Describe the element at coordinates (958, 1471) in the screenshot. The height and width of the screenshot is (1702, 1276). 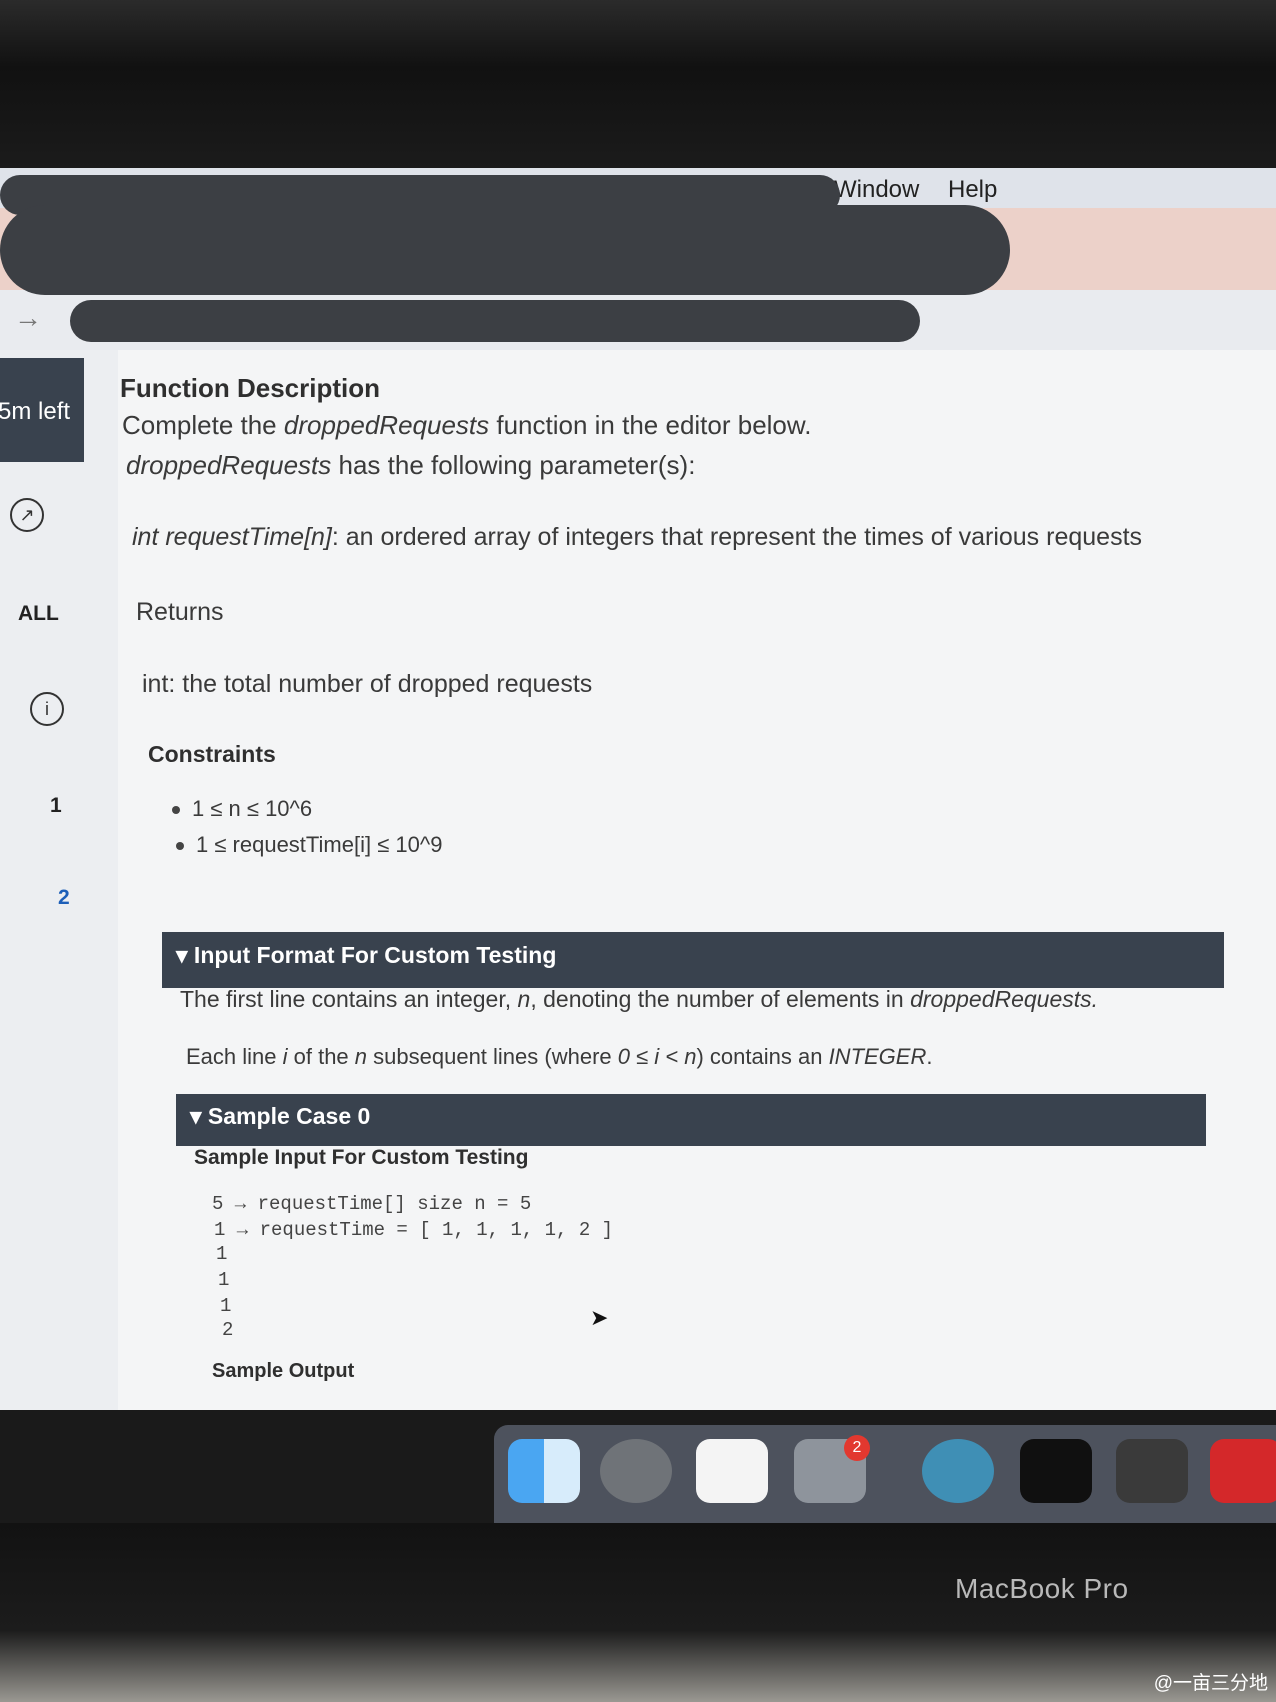
I see `network-app-icon` at that location.